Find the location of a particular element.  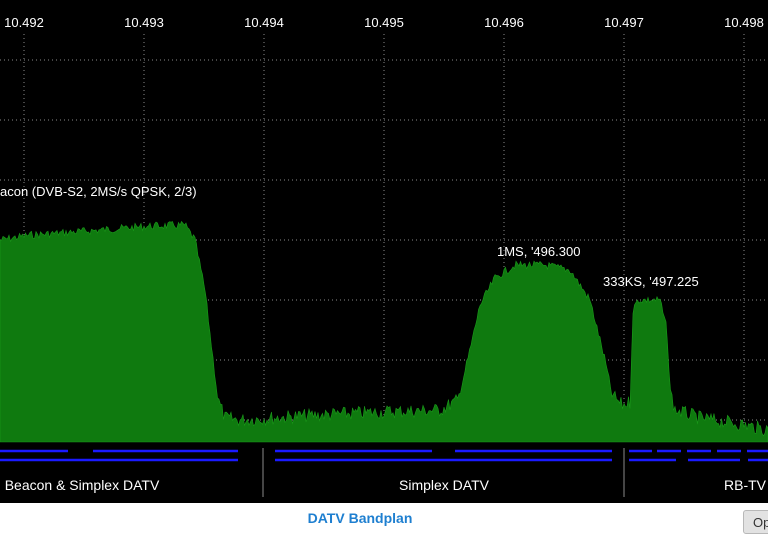

band-label-simplex: Simplex DATV is located at coordinates (444, 485).